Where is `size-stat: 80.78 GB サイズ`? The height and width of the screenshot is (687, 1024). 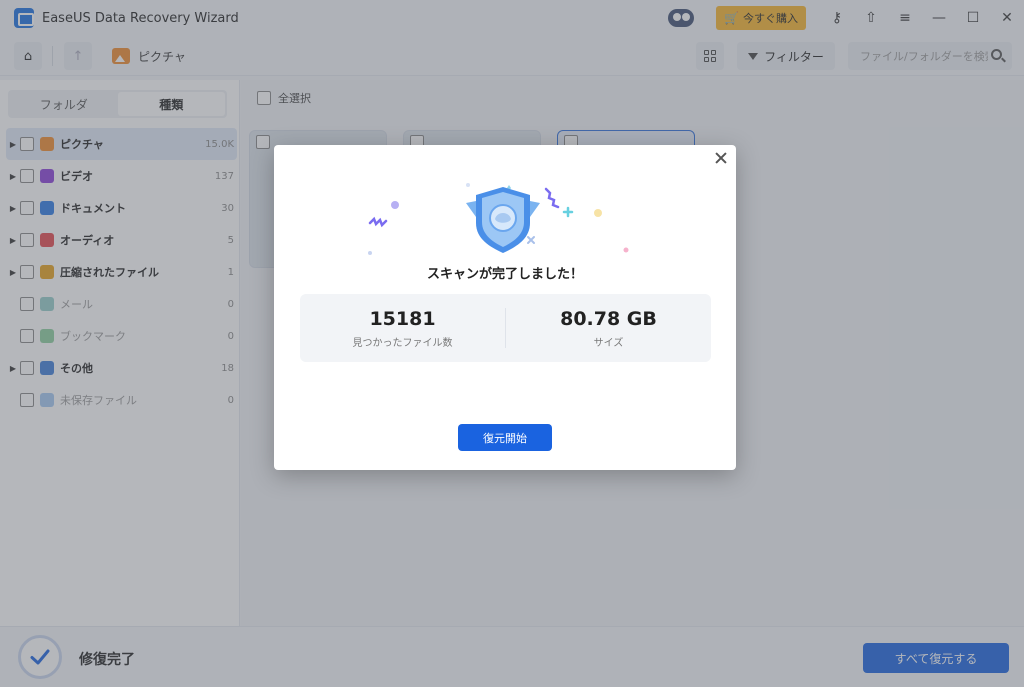 size-stat: 80.78 GB サイズ is located at coordinates (608, 328).